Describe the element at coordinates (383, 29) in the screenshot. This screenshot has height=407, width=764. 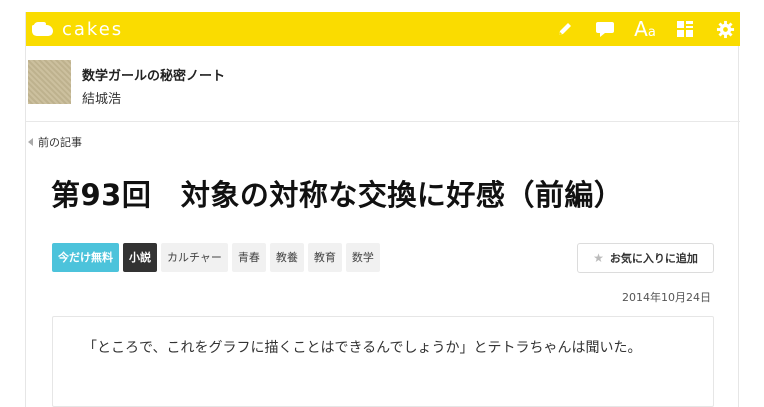
I see `top-bar: cakes Aa` at that location.